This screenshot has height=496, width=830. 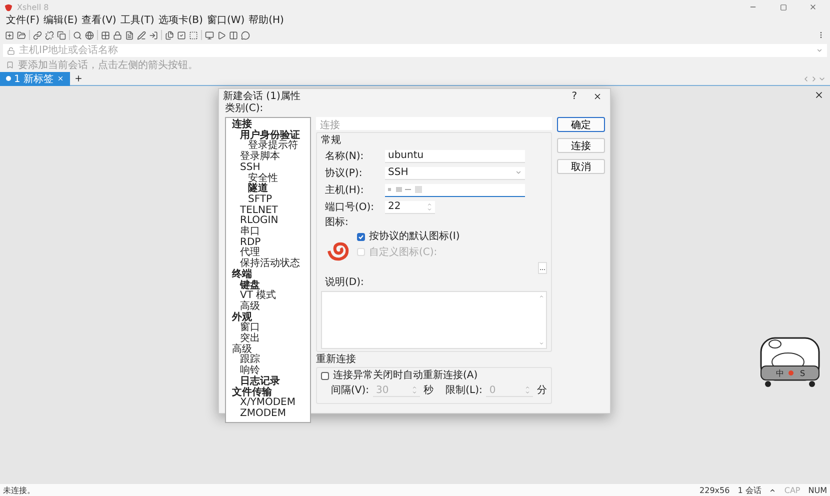 I want to click on dropdown: SSH, so click(x=455, y=173).